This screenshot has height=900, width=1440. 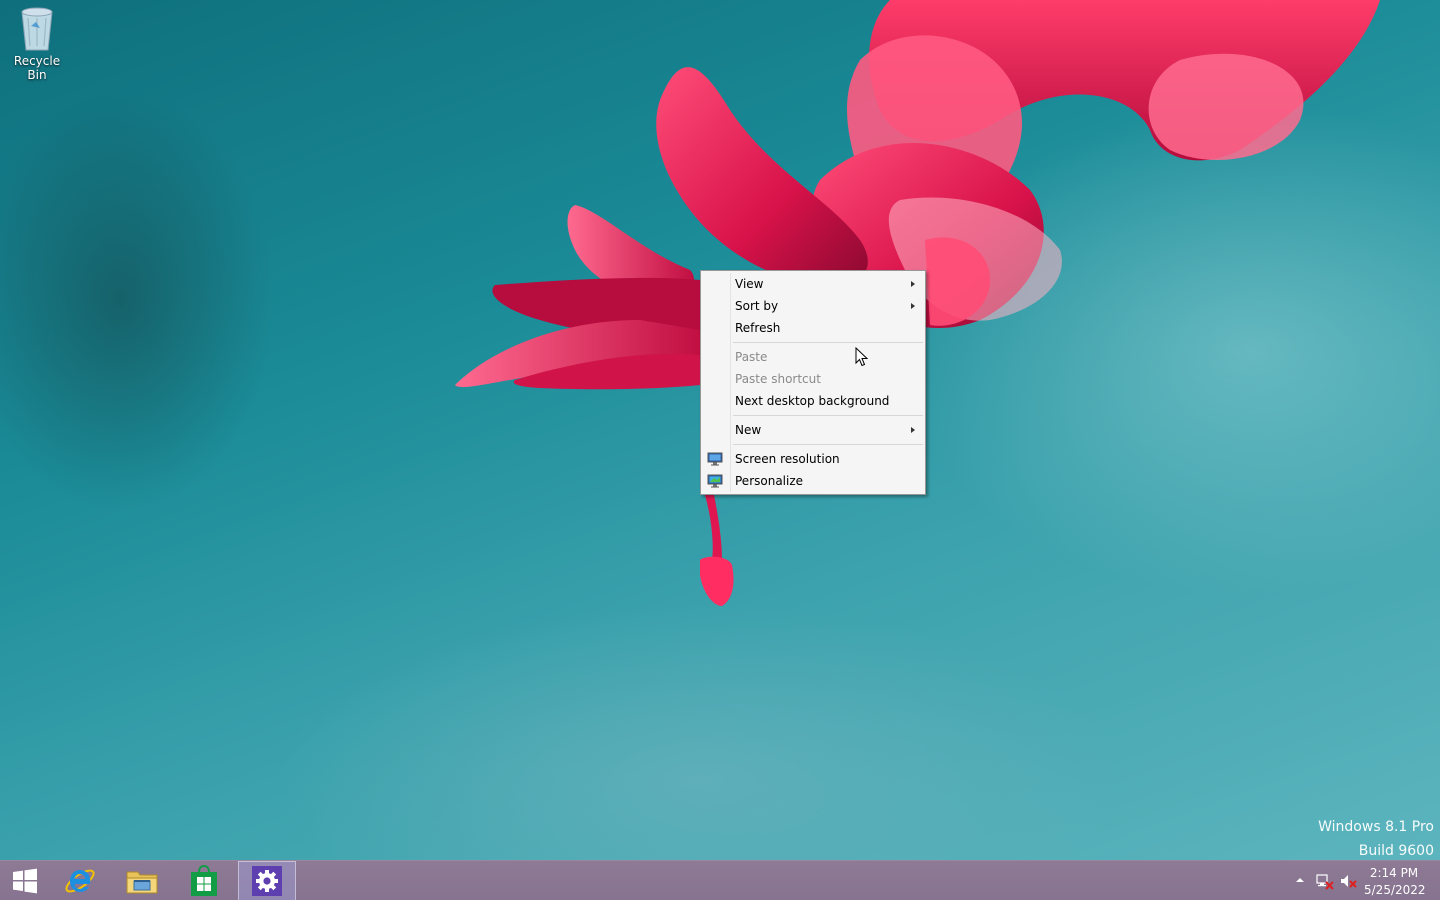 I want to click on menu-item-label: Refresh, so click(x=758, y=328).